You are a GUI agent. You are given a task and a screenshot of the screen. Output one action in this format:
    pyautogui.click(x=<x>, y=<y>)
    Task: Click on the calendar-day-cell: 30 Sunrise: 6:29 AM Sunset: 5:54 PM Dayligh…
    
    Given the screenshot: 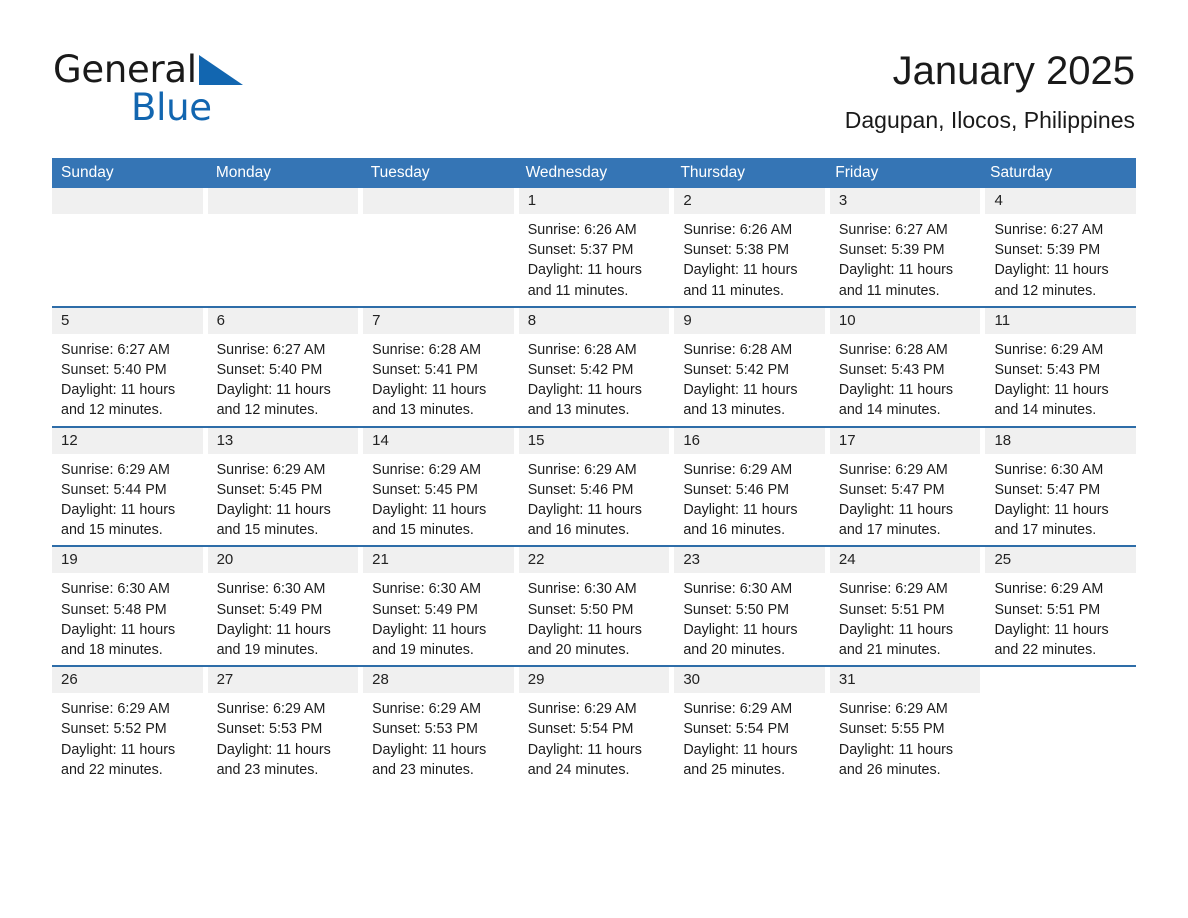 What is the action you would take?
    pyautogui.click(x=752, y=723)
    